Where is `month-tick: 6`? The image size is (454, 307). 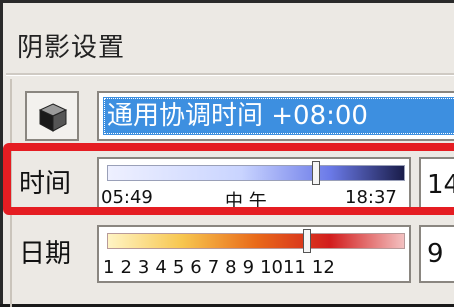 month-tick: 6 is located at coordinates (196, 267).